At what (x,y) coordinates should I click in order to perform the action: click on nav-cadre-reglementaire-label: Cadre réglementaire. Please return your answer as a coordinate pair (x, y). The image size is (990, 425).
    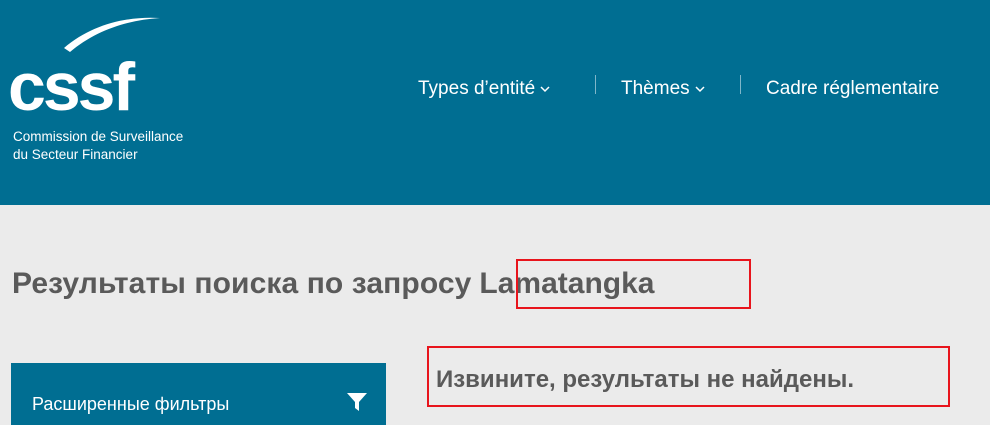
    Looking at the image, I should click on (853, 88).